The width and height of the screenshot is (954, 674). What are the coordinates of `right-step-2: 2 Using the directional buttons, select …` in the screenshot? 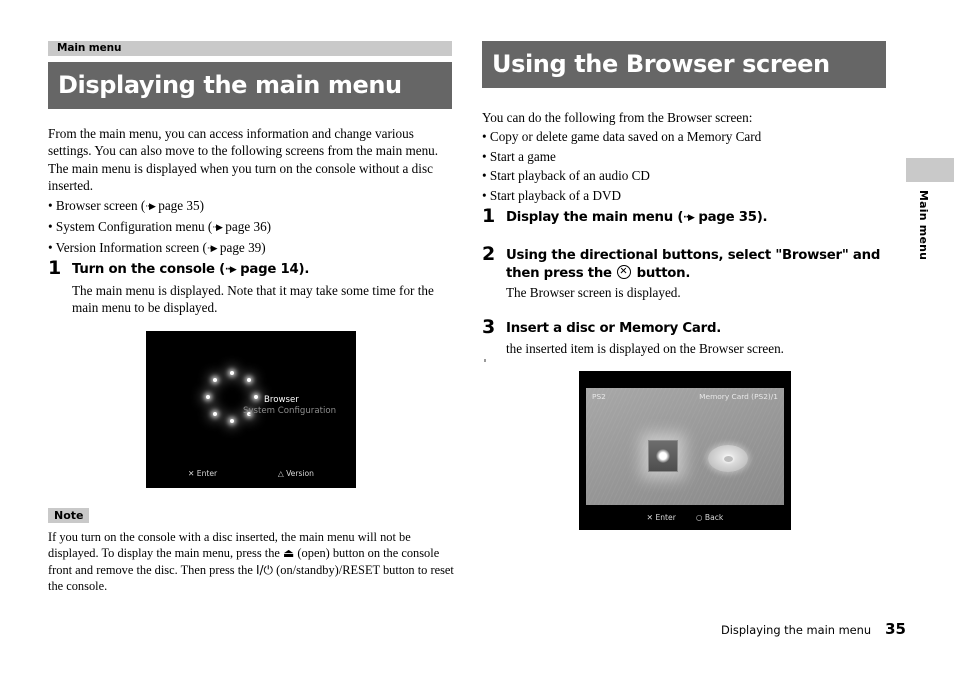 It's located at (684, 272).